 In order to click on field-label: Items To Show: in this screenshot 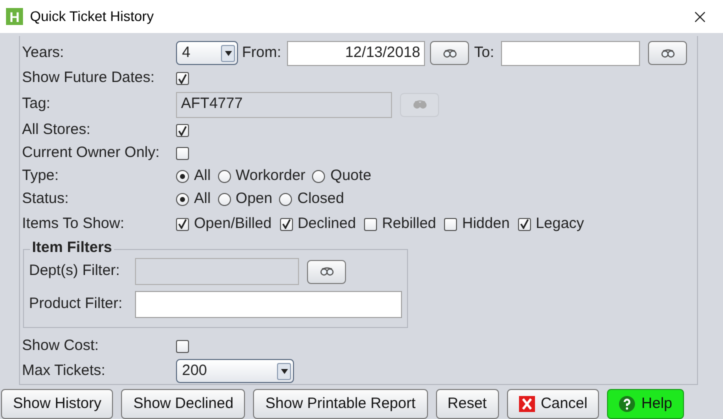, I will do `click(74, 224)`.